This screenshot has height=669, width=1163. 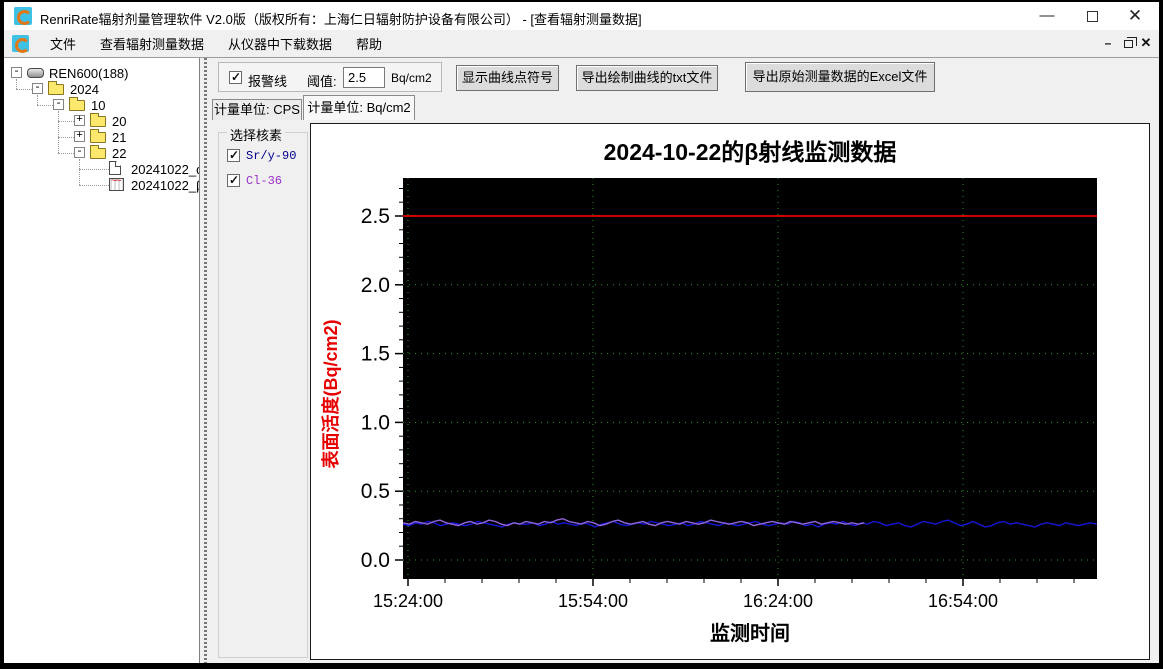 What do you see at coordinates (963, 601) in the screenshot?
I see `svg-text: 16:54:00` at bounding box center [963, 601].